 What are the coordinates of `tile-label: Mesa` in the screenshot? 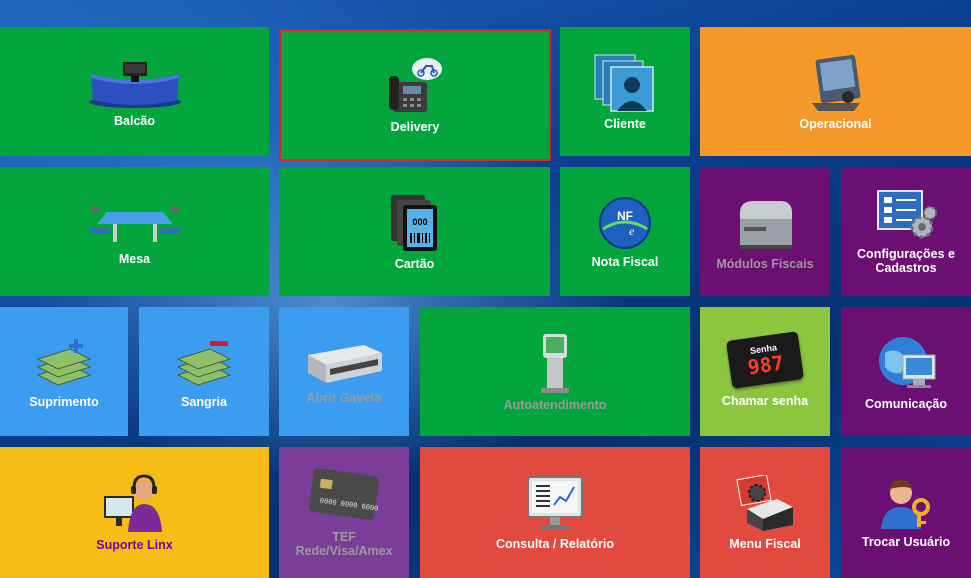 It's located at (134, 258).